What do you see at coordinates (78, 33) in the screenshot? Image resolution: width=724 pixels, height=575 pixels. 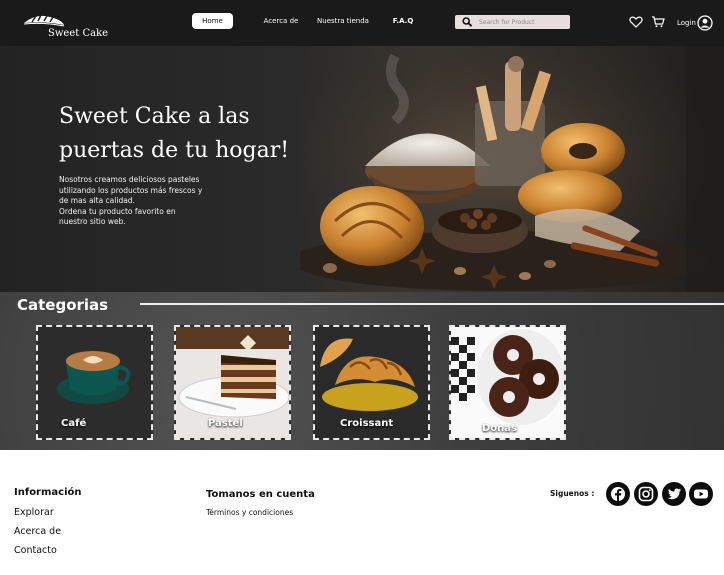 I see `brand-name: Sweet Cake` at bounding box center [78, 33].